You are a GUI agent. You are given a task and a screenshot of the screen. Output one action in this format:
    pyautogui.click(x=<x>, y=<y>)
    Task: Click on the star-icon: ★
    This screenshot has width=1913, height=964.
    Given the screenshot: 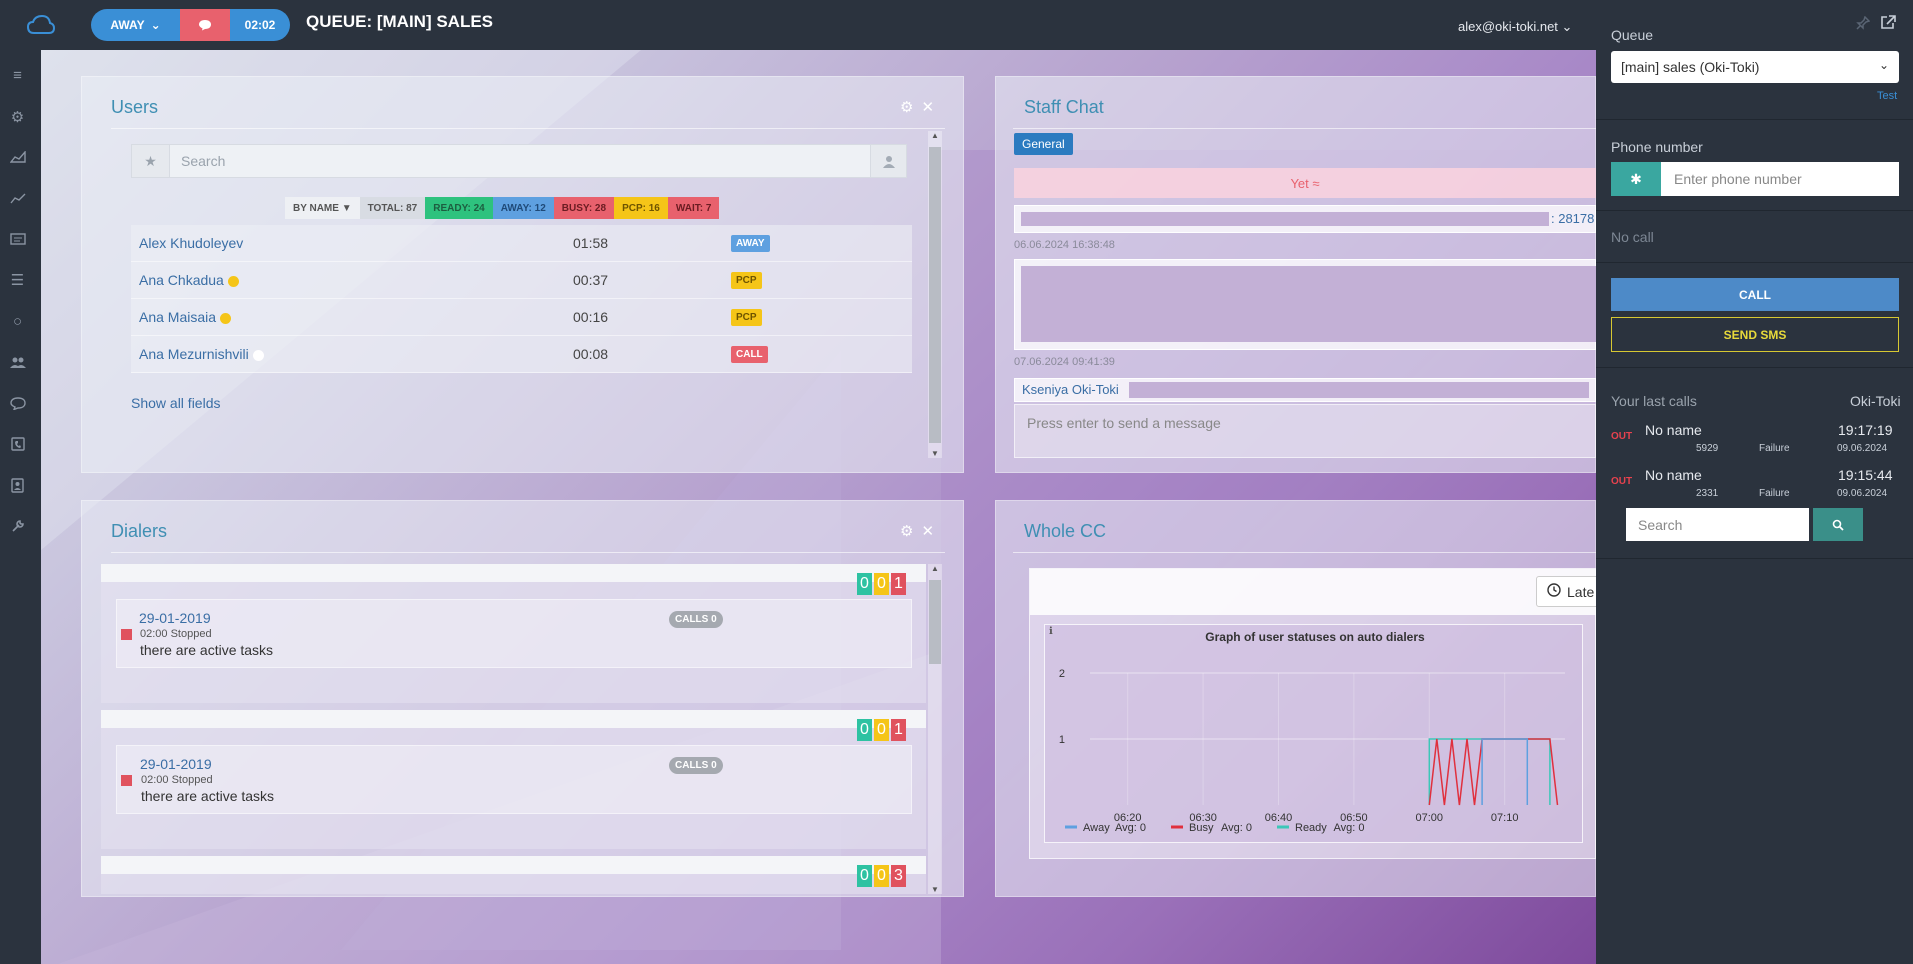 What is the action you would take?
    pyautogui.click(x=151, y=161)
    